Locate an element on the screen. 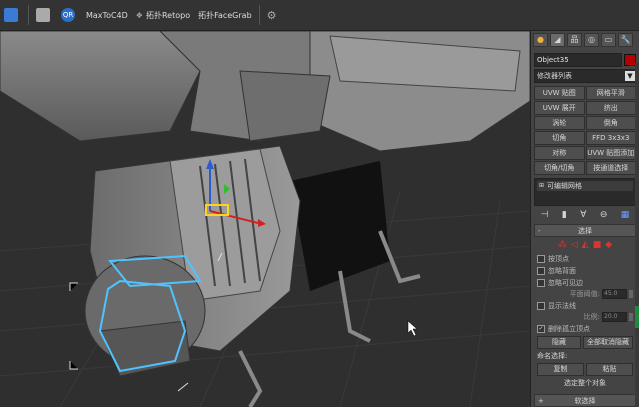 The image size is (639, 407). modifier-button: UVW 贴图添加 is located at coordinates (610, 153).